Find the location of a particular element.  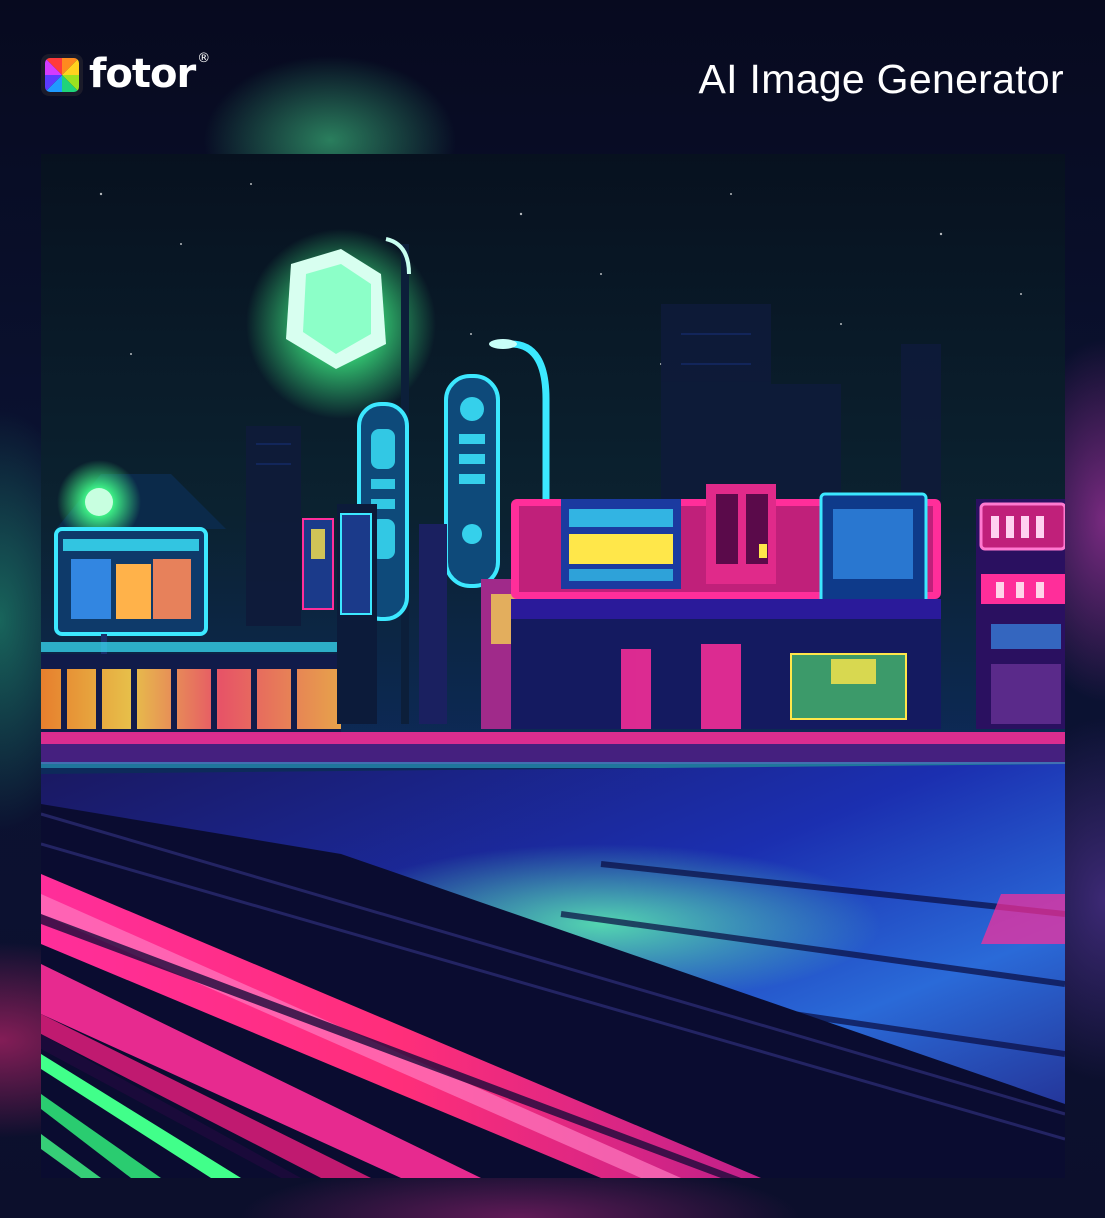

registered-mark: ® is located at coordinates (204, 58).